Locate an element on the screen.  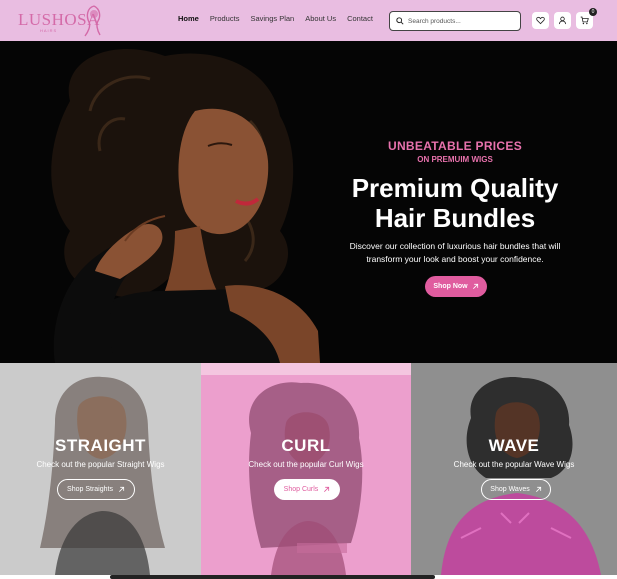
search-icon is located at coordinates (400, 21).